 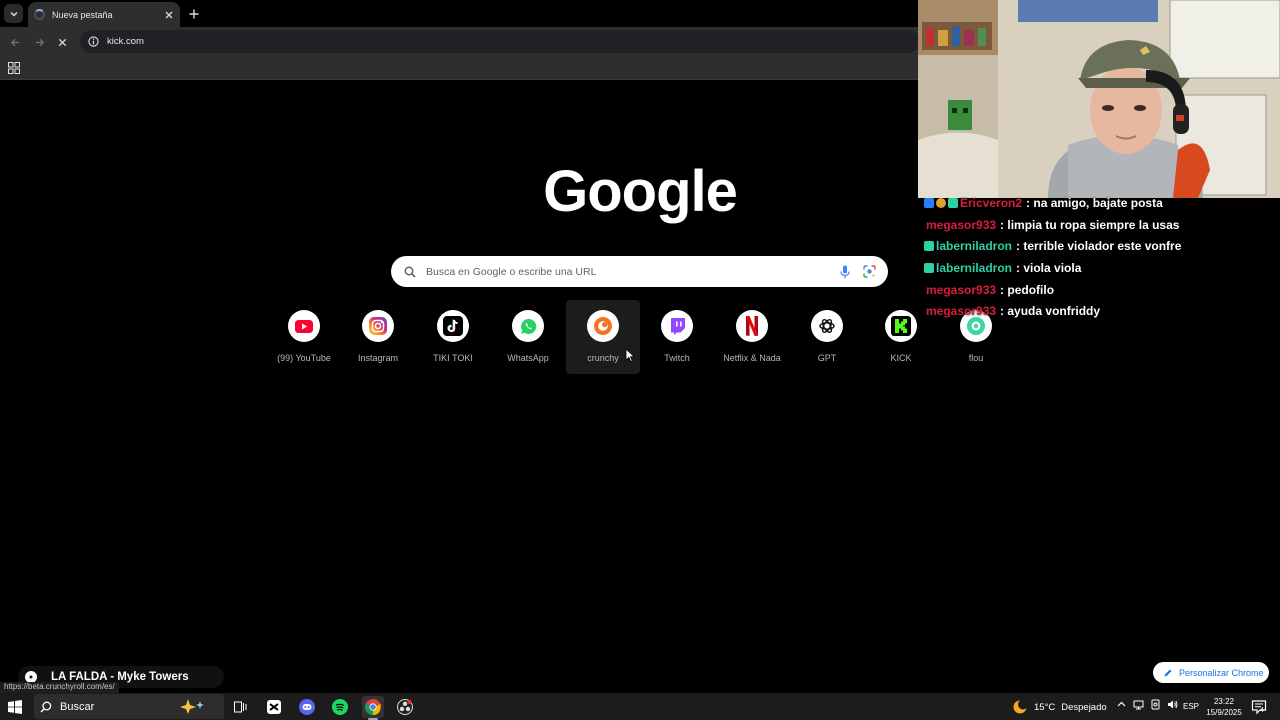 I want to click on weather-moon-icon, so click(x=1020, y=706).